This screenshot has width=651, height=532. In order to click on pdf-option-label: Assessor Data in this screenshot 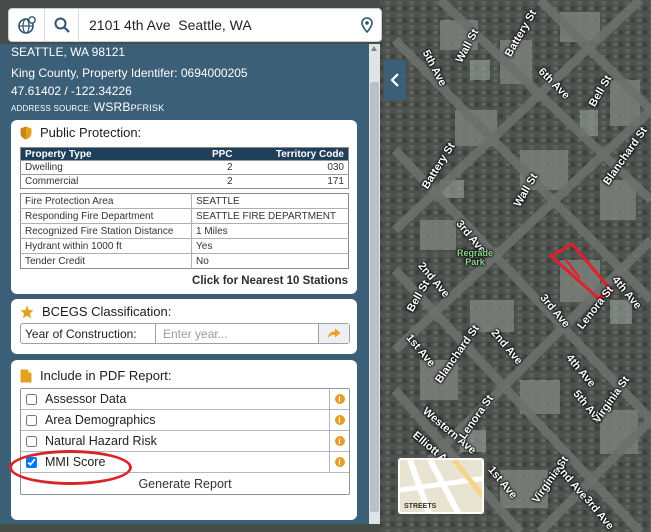, I will do `click(86, 399)`.